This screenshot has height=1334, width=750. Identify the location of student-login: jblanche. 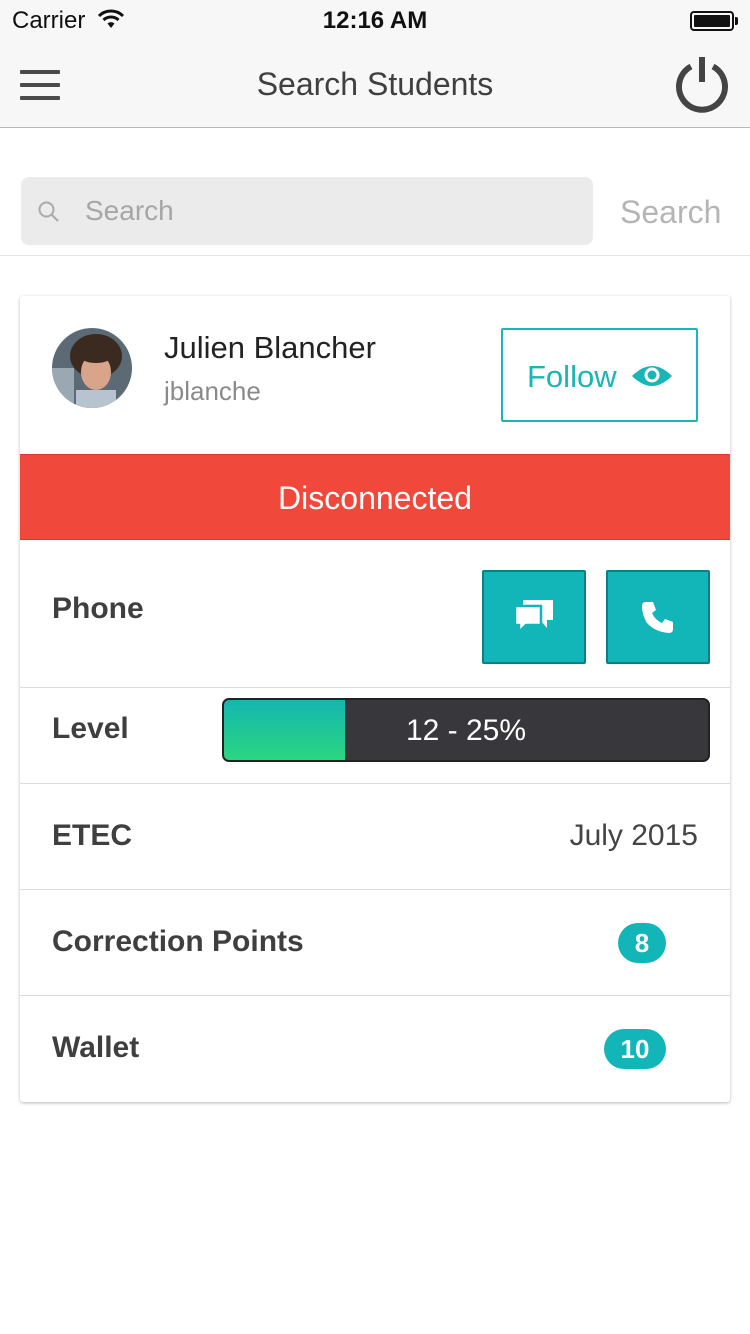
(212, 391).